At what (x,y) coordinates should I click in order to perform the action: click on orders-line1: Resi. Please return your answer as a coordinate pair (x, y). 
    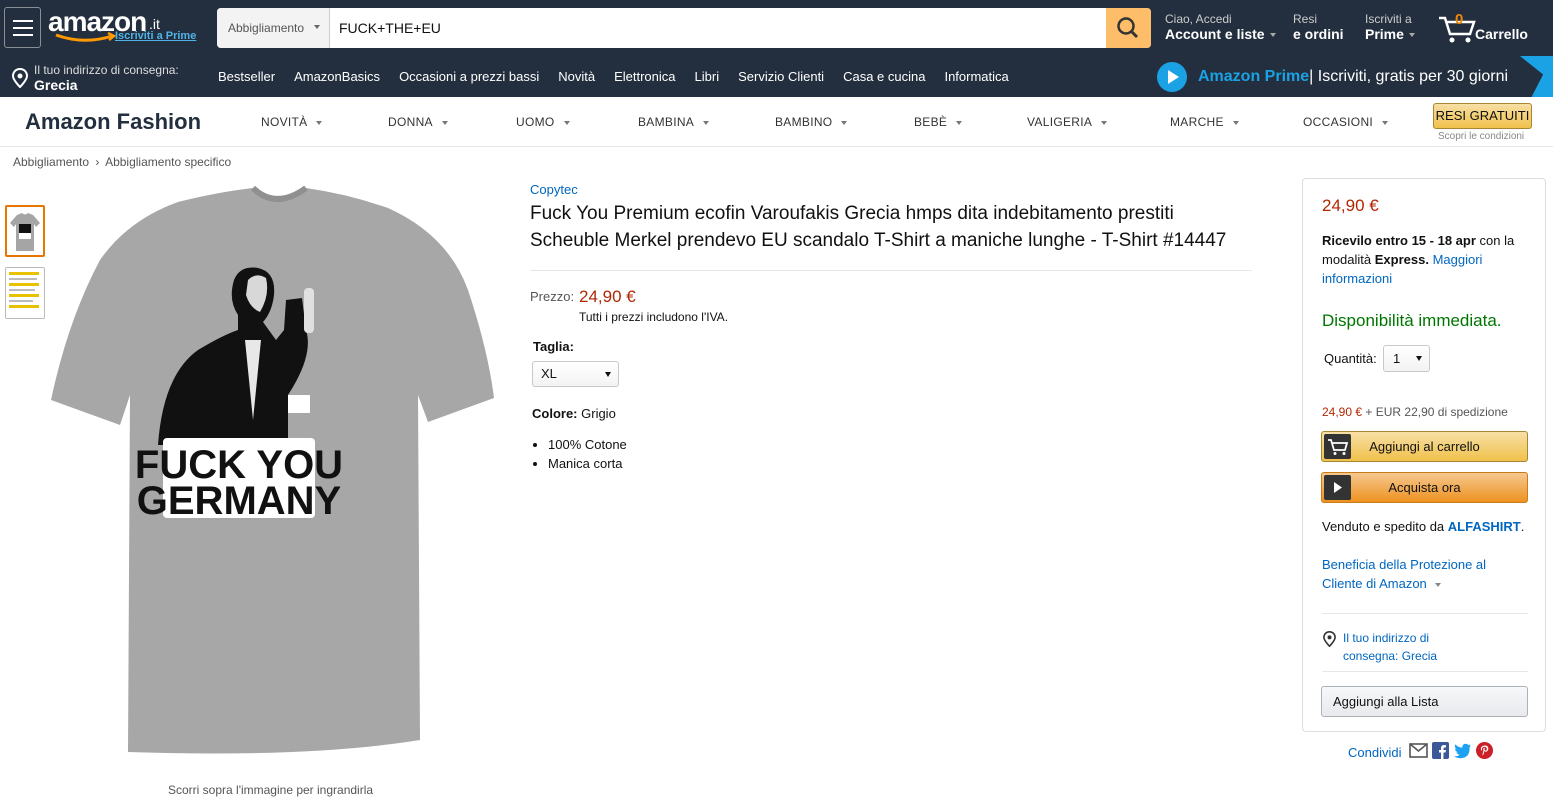
    Looking at the image, I should click on (1305, 19).